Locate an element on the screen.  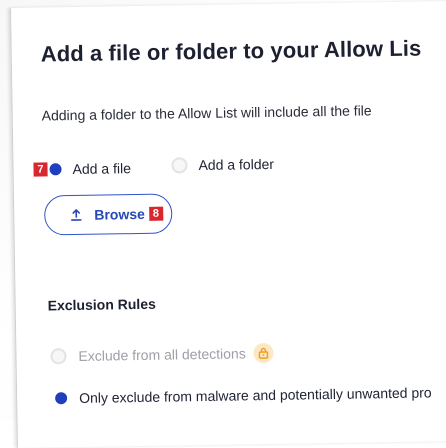
add-folder-option: Add a folder is located at coordinates (222, 165).